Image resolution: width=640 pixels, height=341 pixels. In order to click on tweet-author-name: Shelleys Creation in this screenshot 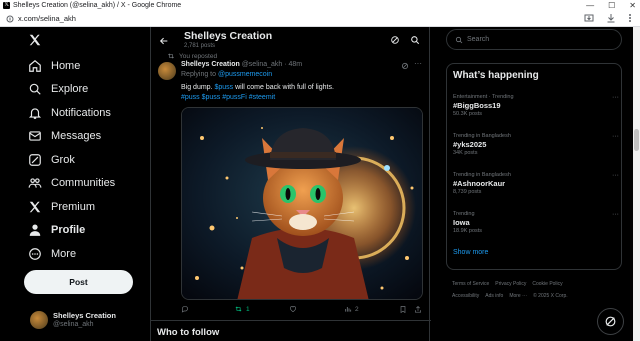, I will do `click(210, 64)`.